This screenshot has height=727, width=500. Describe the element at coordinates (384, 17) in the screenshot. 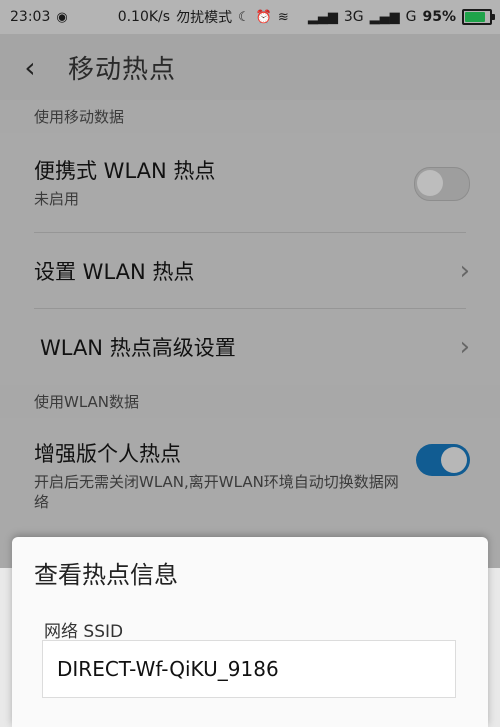

I see `signal-icon-2: ▂▄▆` at that location.